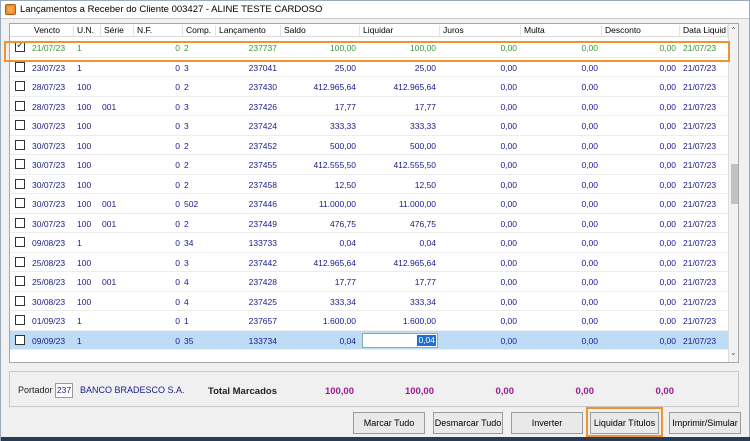  I want to click on taskbar-strip, so click(375, 439).